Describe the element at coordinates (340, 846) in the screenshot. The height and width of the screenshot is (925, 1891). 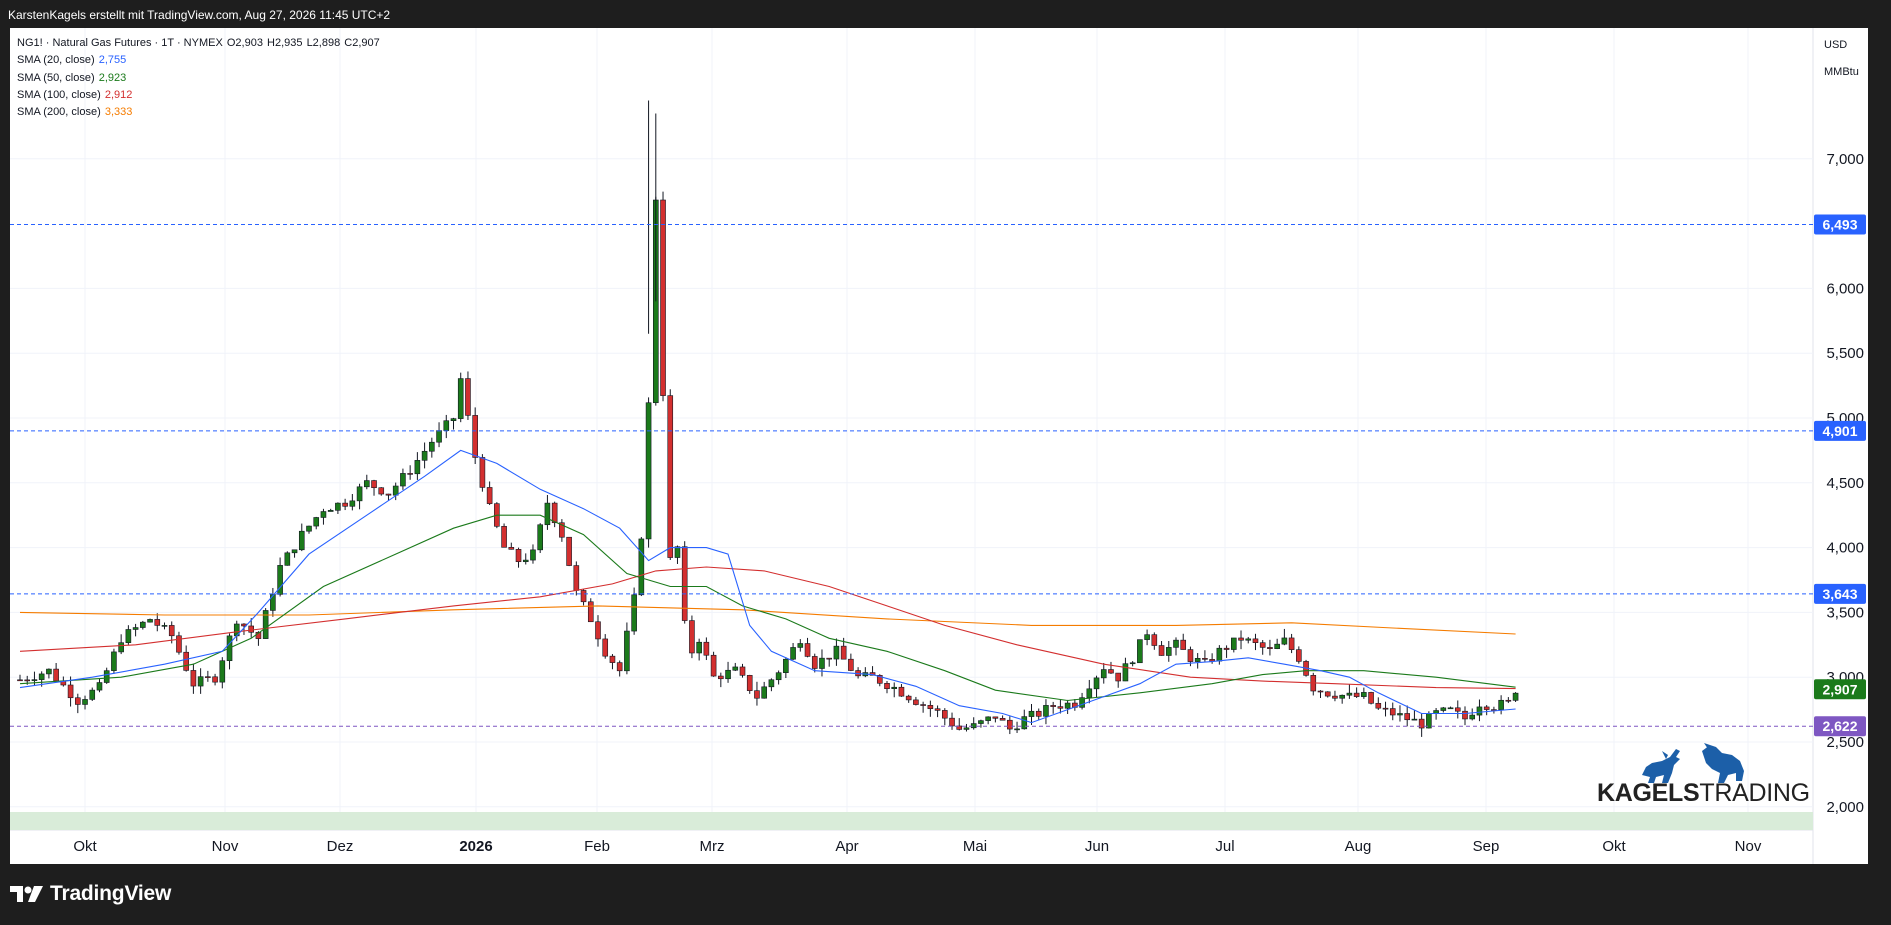
I see `time-tick-label: Dez` at that location.